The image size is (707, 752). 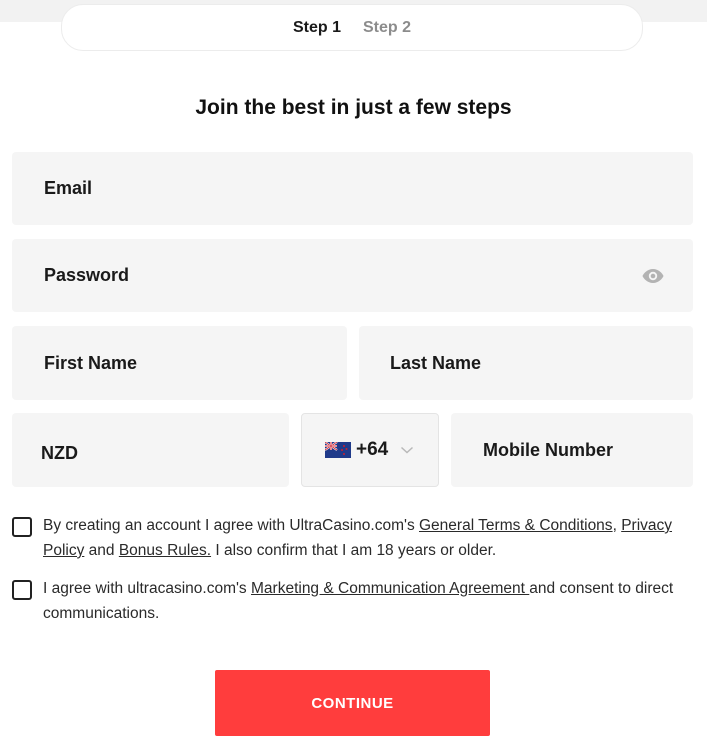 What do you see at coordinates (22, 527) in the screenshot?
I see `terms-checkbox` at bounding box center [22, 527].